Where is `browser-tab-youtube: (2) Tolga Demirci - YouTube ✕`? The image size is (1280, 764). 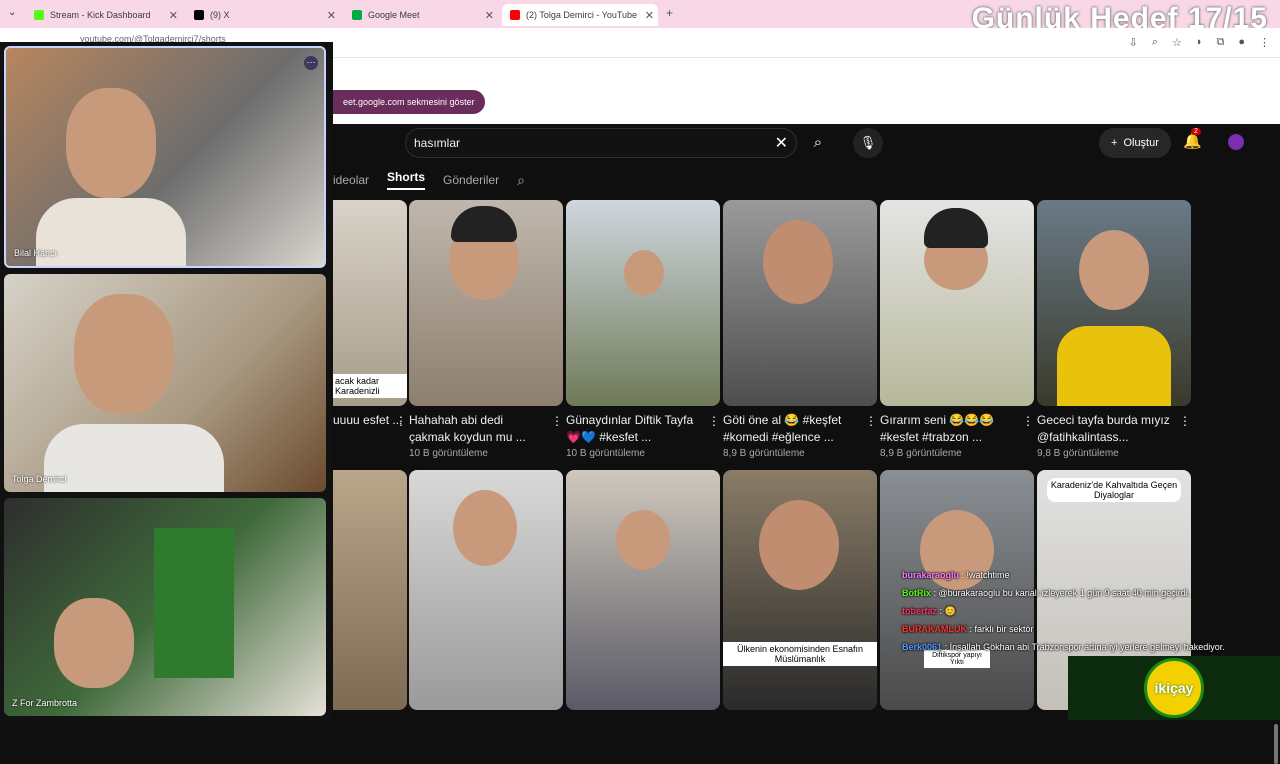 browser-tab-youtube: (2) Tolga Demirci - YouTube ✕ is located at coordinates (580, 15).